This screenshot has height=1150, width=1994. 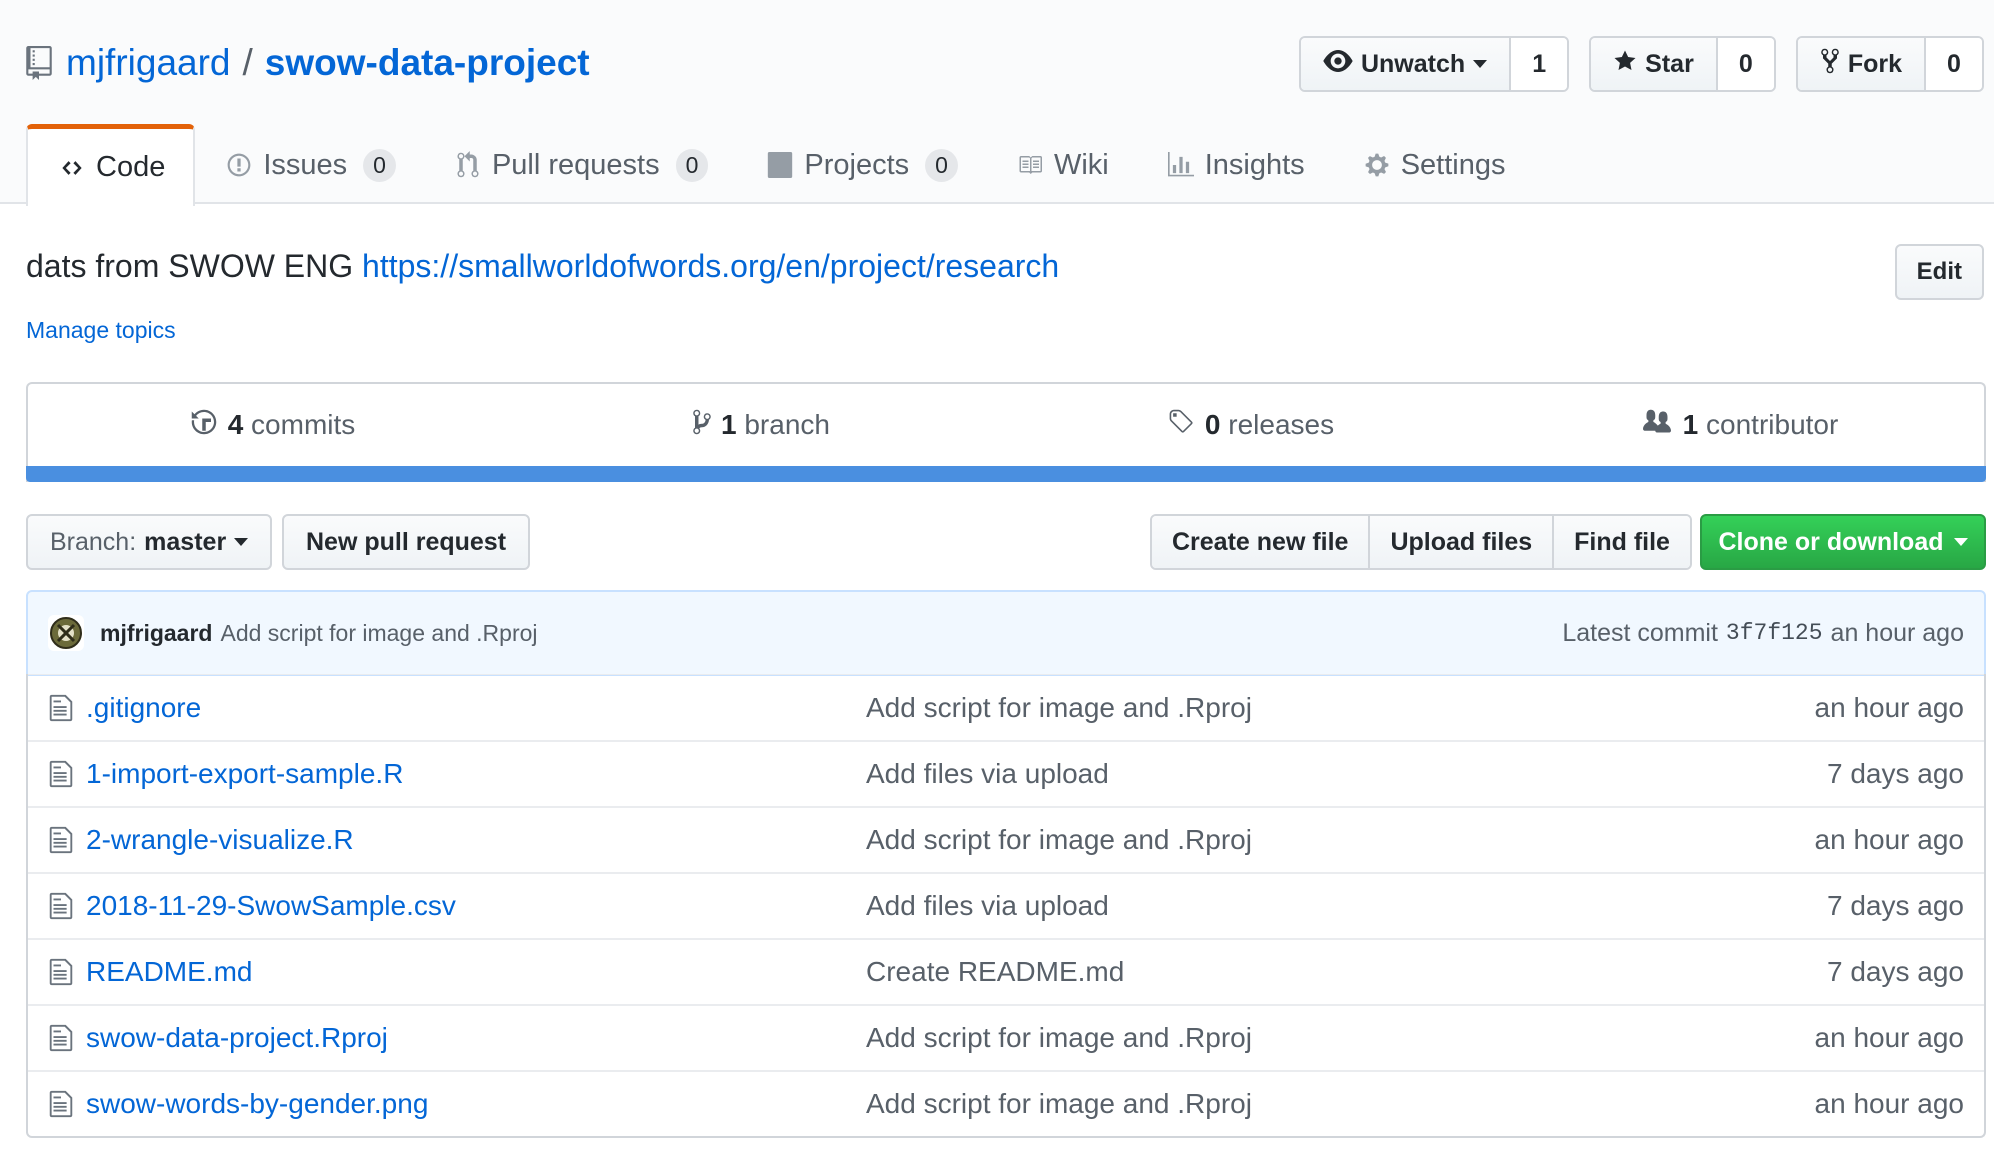 What do you see at coordinates (476, 1104) in the screenshot?
I see `file-name-link: swow-words-by-gender.png` at bounding box center [476, 1104].